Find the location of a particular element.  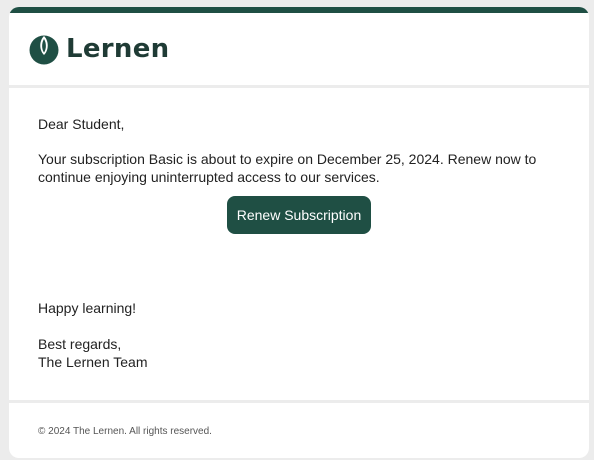

brand-logo: Lernen is located at coordinates (98, 49).